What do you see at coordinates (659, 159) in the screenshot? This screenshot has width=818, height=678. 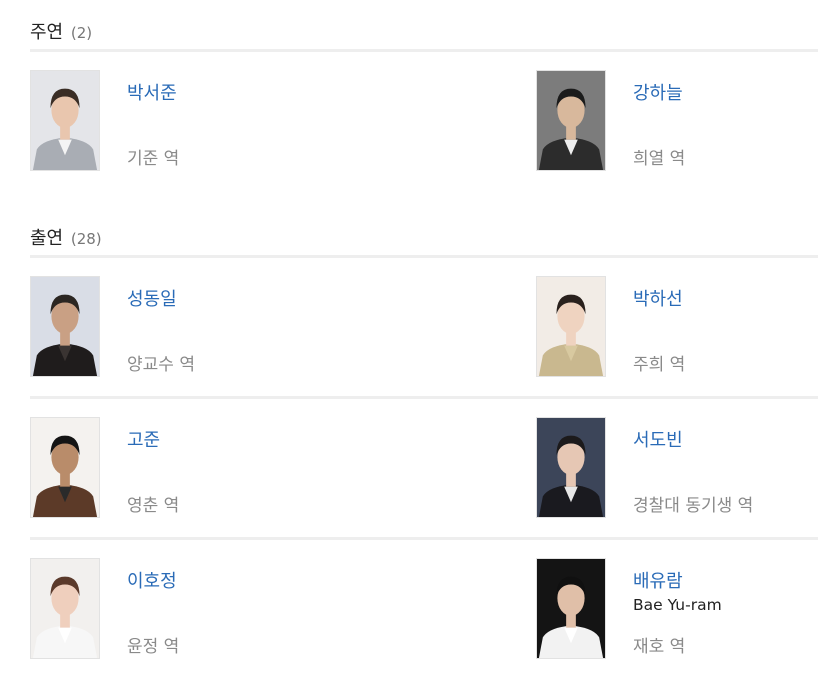 I see `role-text: 희열 역` at bounding box center [659, 159].